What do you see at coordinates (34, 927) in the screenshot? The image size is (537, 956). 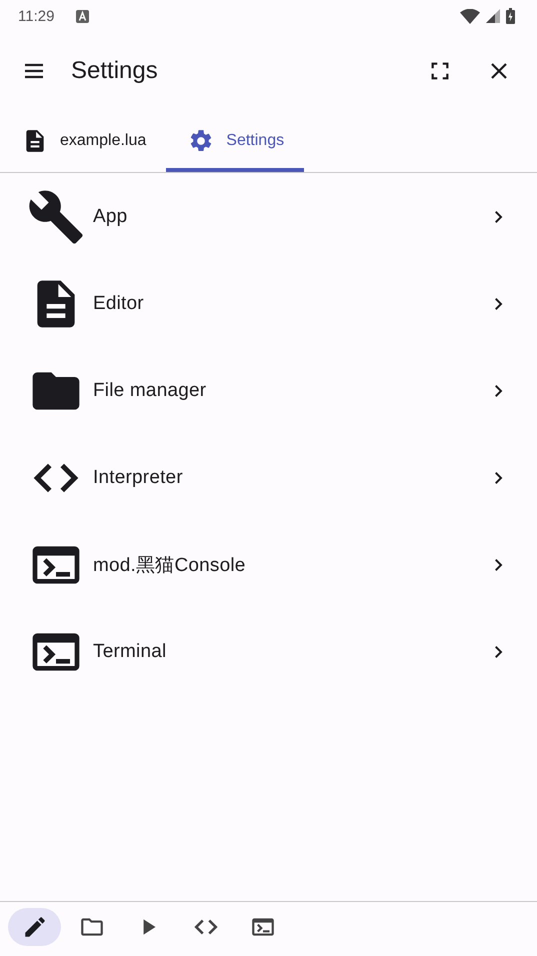 I see `nav-button` at bounding box center [34, 927].